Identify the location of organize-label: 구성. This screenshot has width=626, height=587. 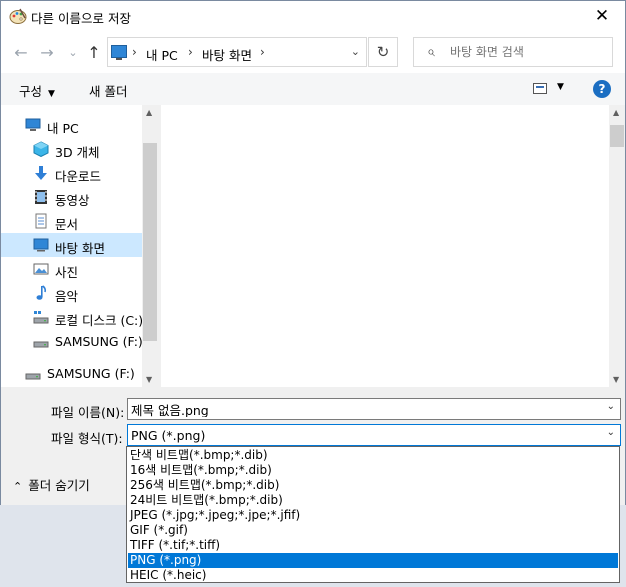
(31, 91).